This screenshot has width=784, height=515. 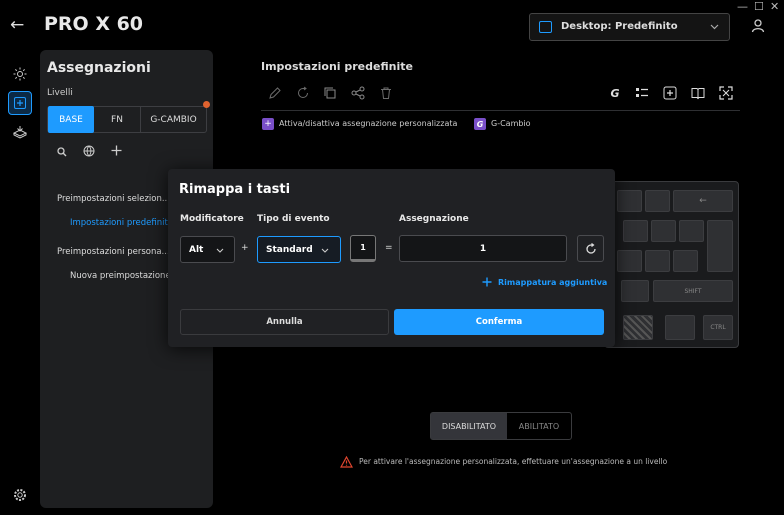 What do you see at coordinates (173, 119) in the screenshot?
I see `tab-g-cambio: G-CAMBIO` at bounding box center [173, 119].